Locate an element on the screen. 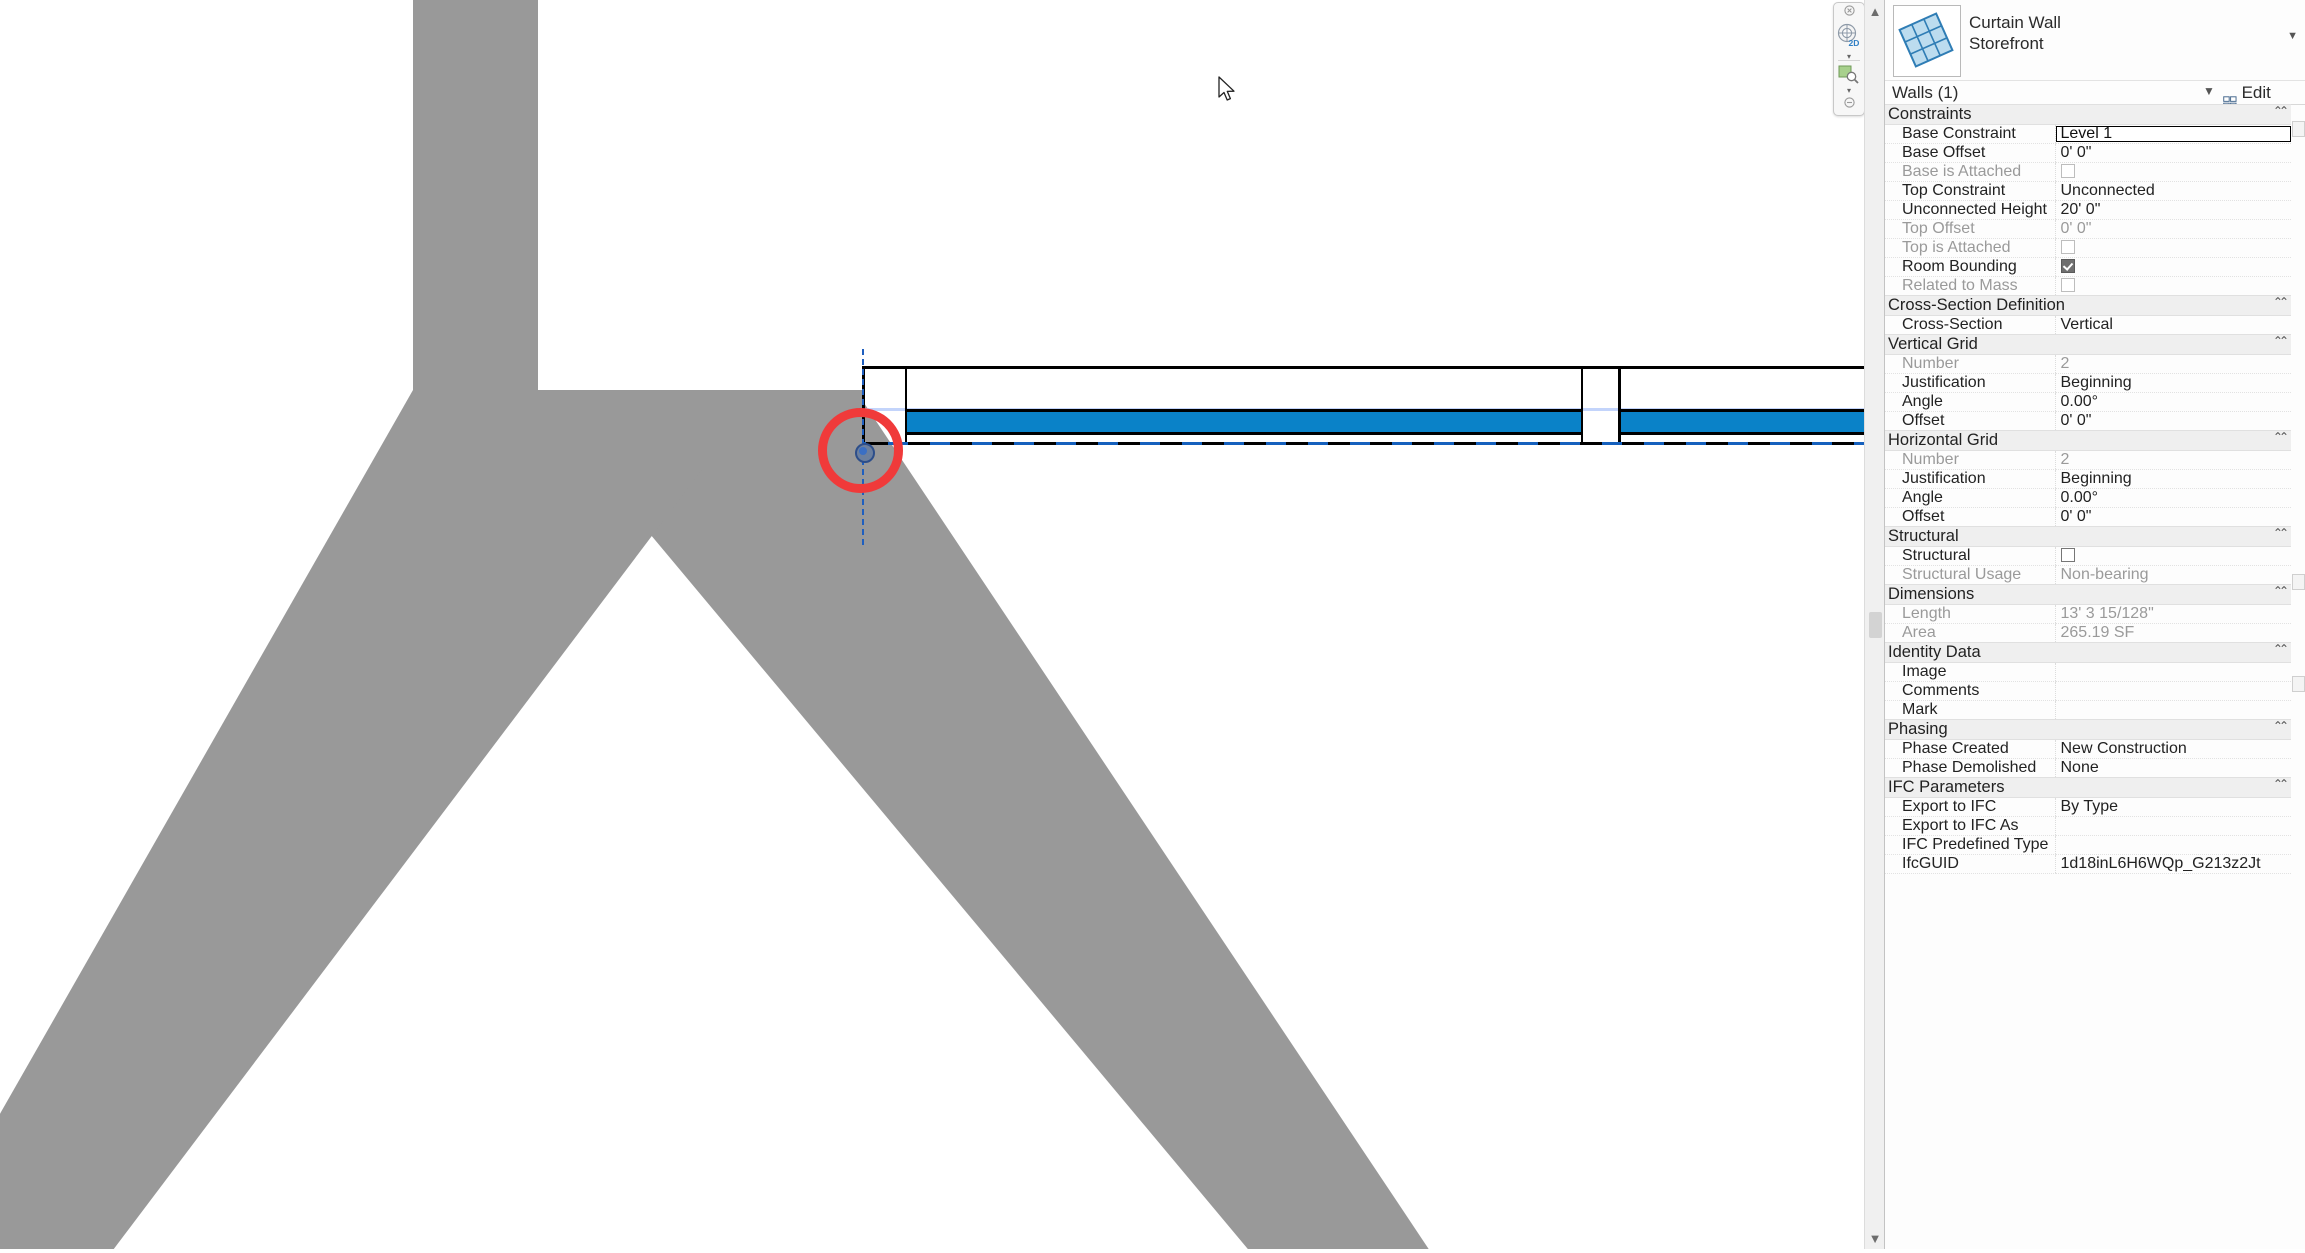 The width and height of the screenshot is (2305, 1253). property-row: Export to IFC By Type is located at coordinates (2088, 807).